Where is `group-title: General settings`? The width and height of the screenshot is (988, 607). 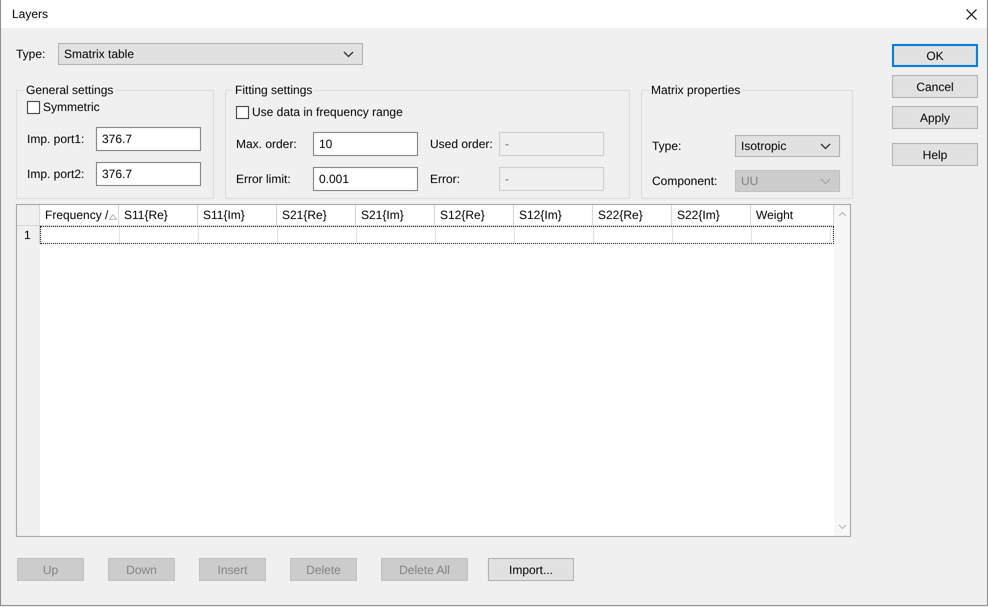
group-title: General settings is located at coordinates (69, 90).